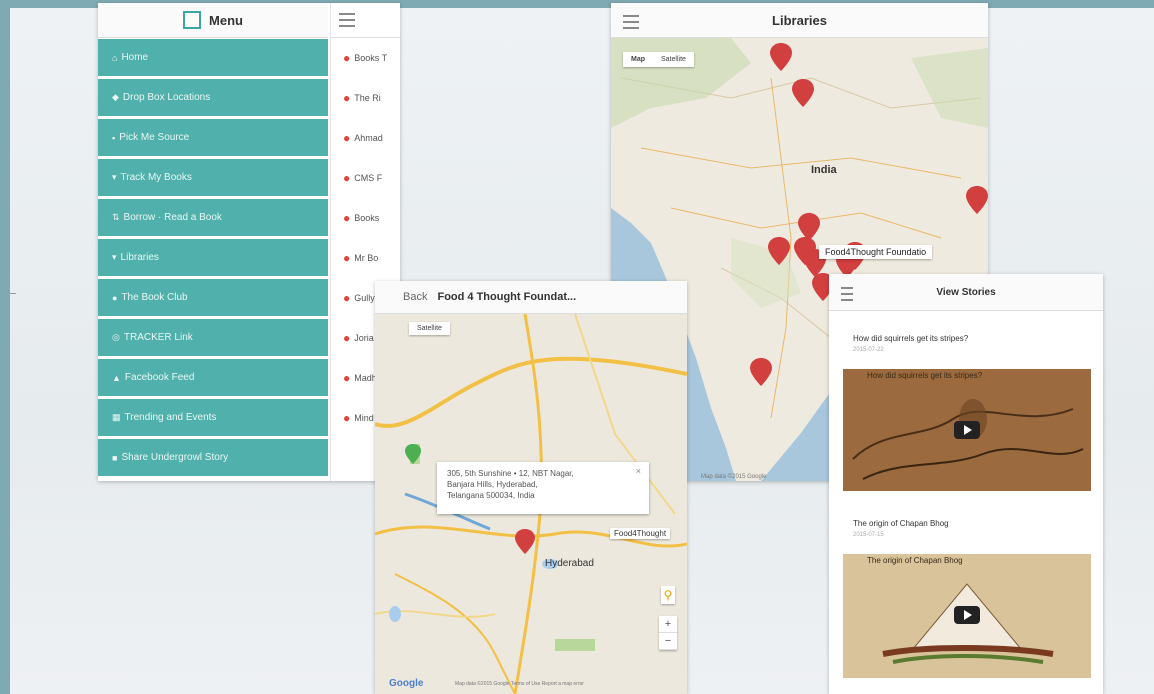  I want to click on library-name: The Ri, so click(367, 98).